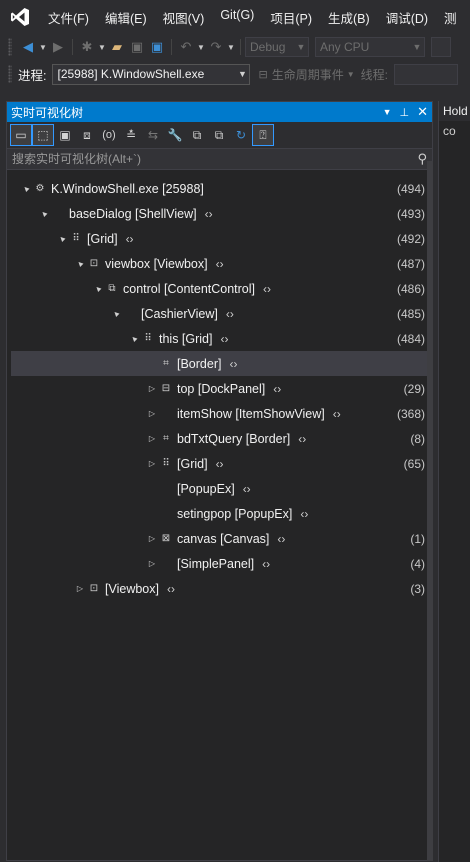 The height and width of the screenshot is (862, 470). Describe the element at coordinates (277, 47) in the screenshot. I see `configuration-select: Debug ▼` at that location.